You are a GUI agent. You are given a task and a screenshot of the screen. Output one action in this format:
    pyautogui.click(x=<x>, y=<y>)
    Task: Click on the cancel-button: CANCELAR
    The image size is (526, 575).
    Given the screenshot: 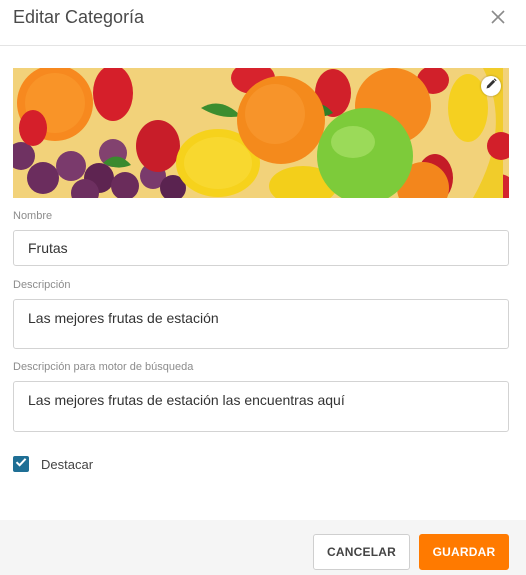 What is the action you would take?
    pyautogui.click(x=361, y=552)
    